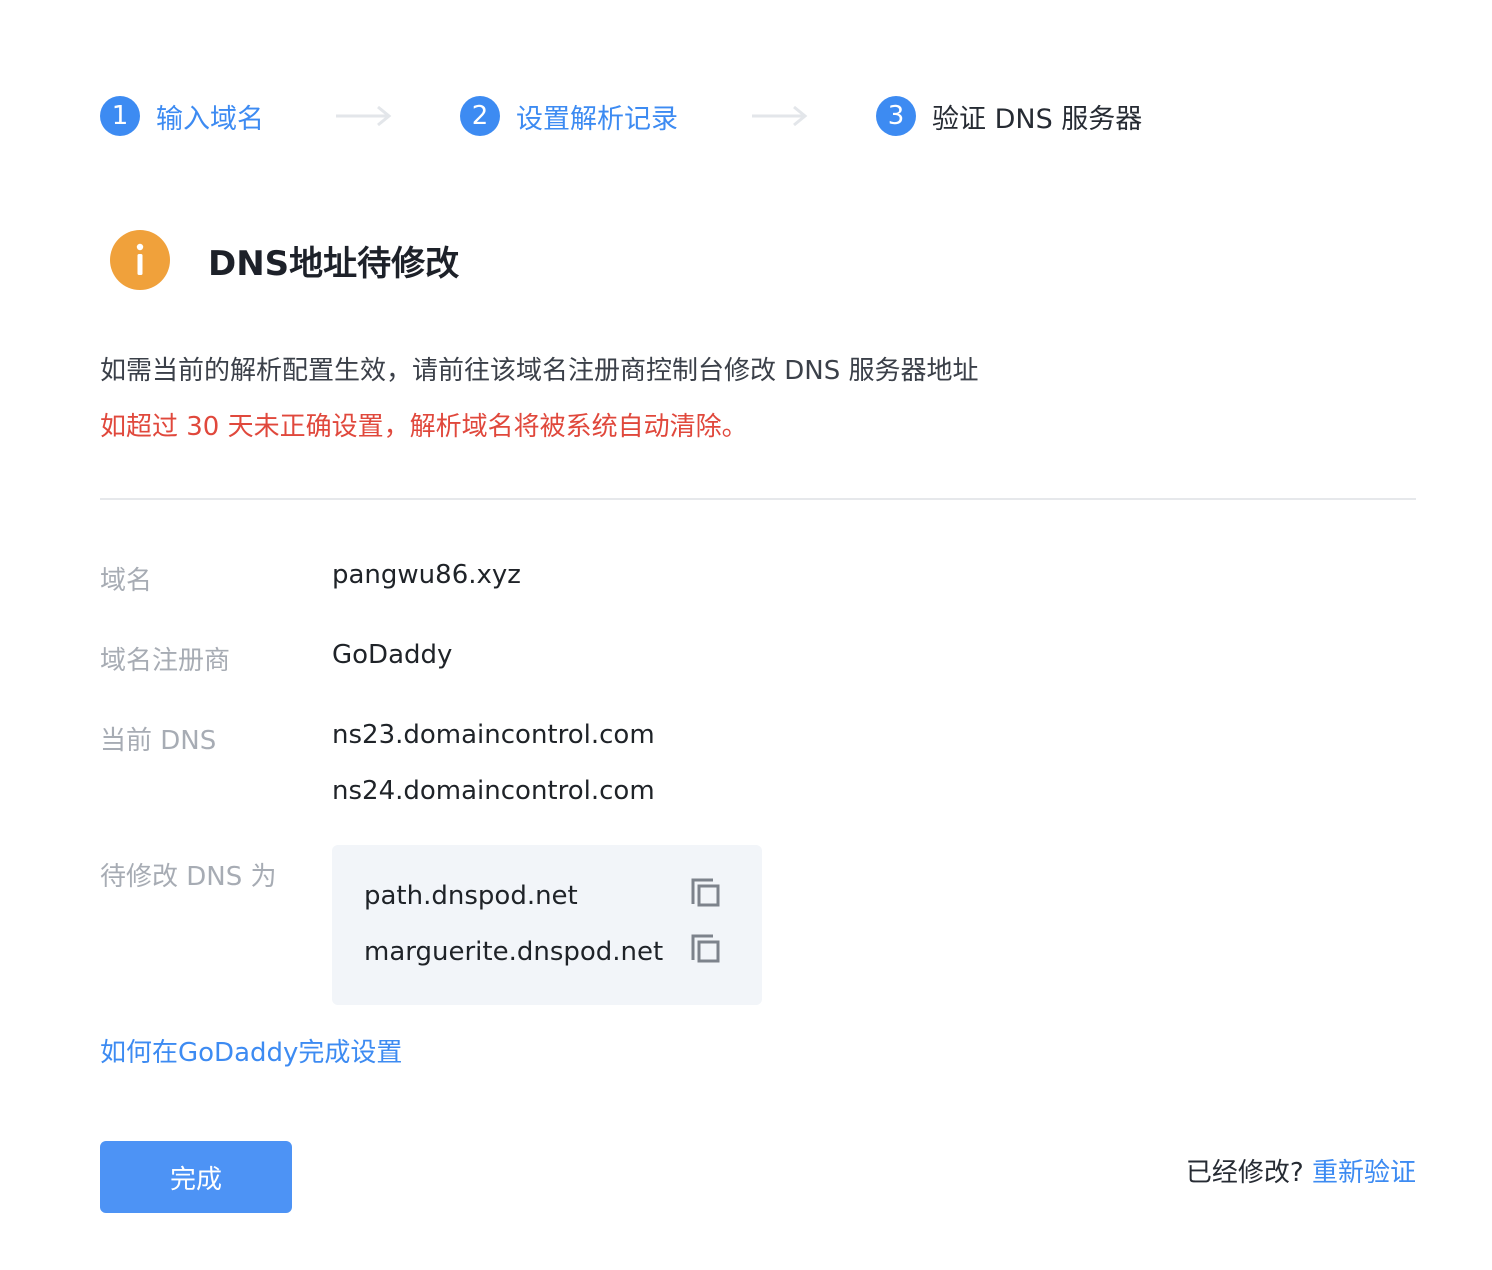 This screenshot has width=1492, height=1270. Describe the element at coordinates (334, 264) in the screenshot. I see `page-title: DNS地址待修改` at that location.